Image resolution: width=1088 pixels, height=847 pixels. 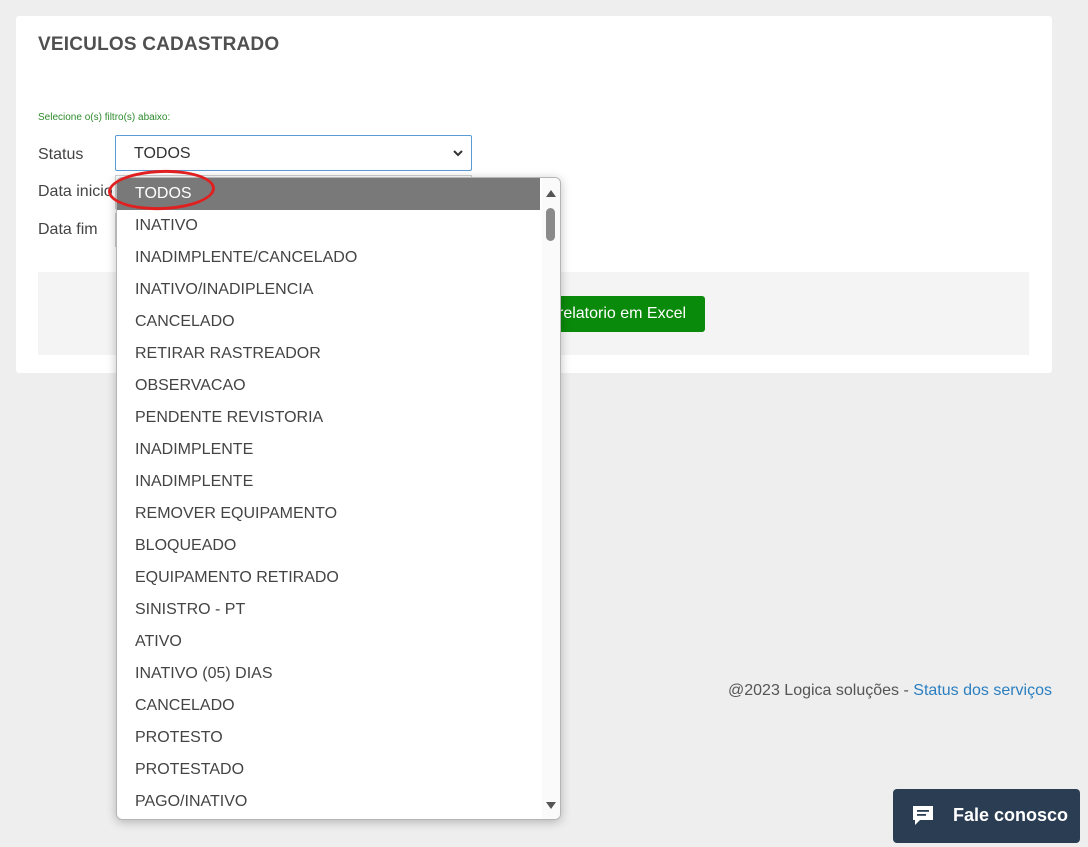 What do you see at coordinates (328, 642) in the screenshot?
I see `dropdown-option: ATIVO` at bounding box center [328, 642].